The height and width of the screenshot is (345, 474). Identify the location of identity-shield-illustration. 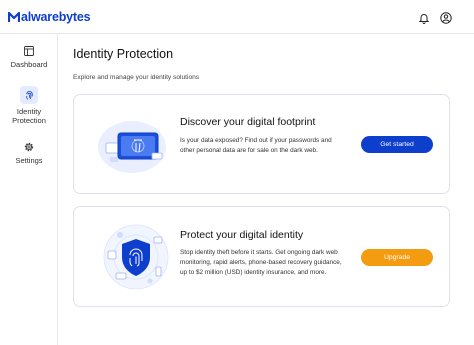
(136, 257).